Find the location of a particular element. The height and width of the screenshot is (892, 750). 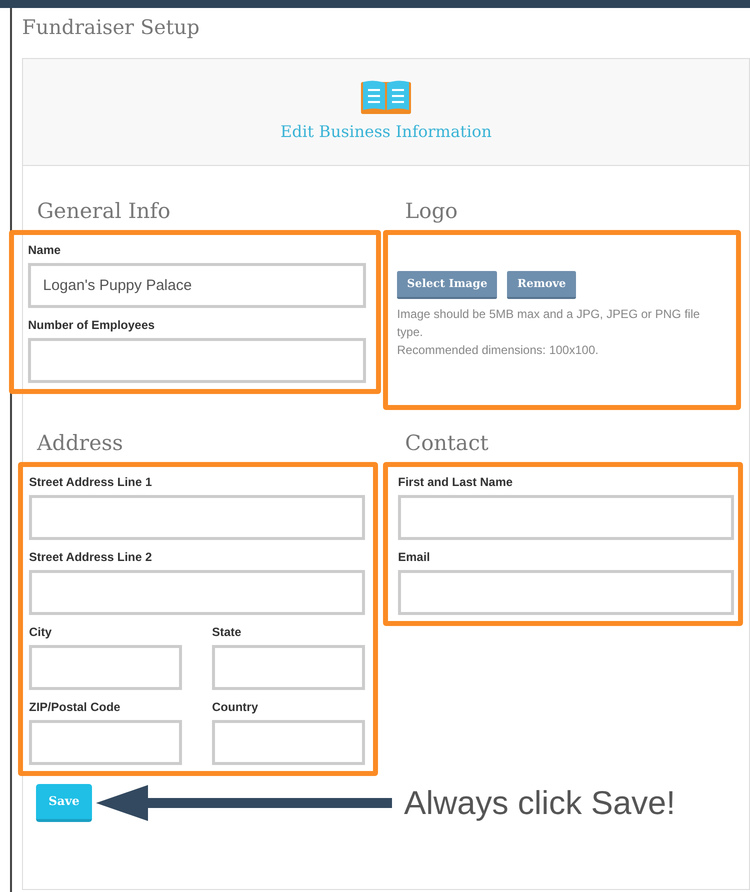

field-label: Email is located at coordinates (415, 557).